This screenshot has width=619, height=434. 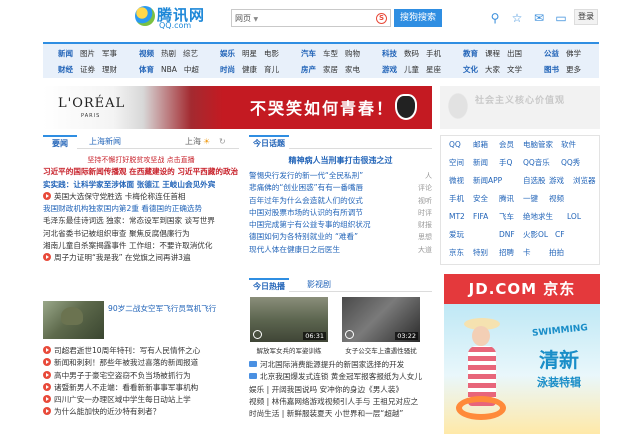 What do you see at coordinates (340, 414) in the screenshot?
I see `list-item: 时尚生活 | 新鲜服装夏天 小世界和一层“超越”` at bounding box center [340, 414].